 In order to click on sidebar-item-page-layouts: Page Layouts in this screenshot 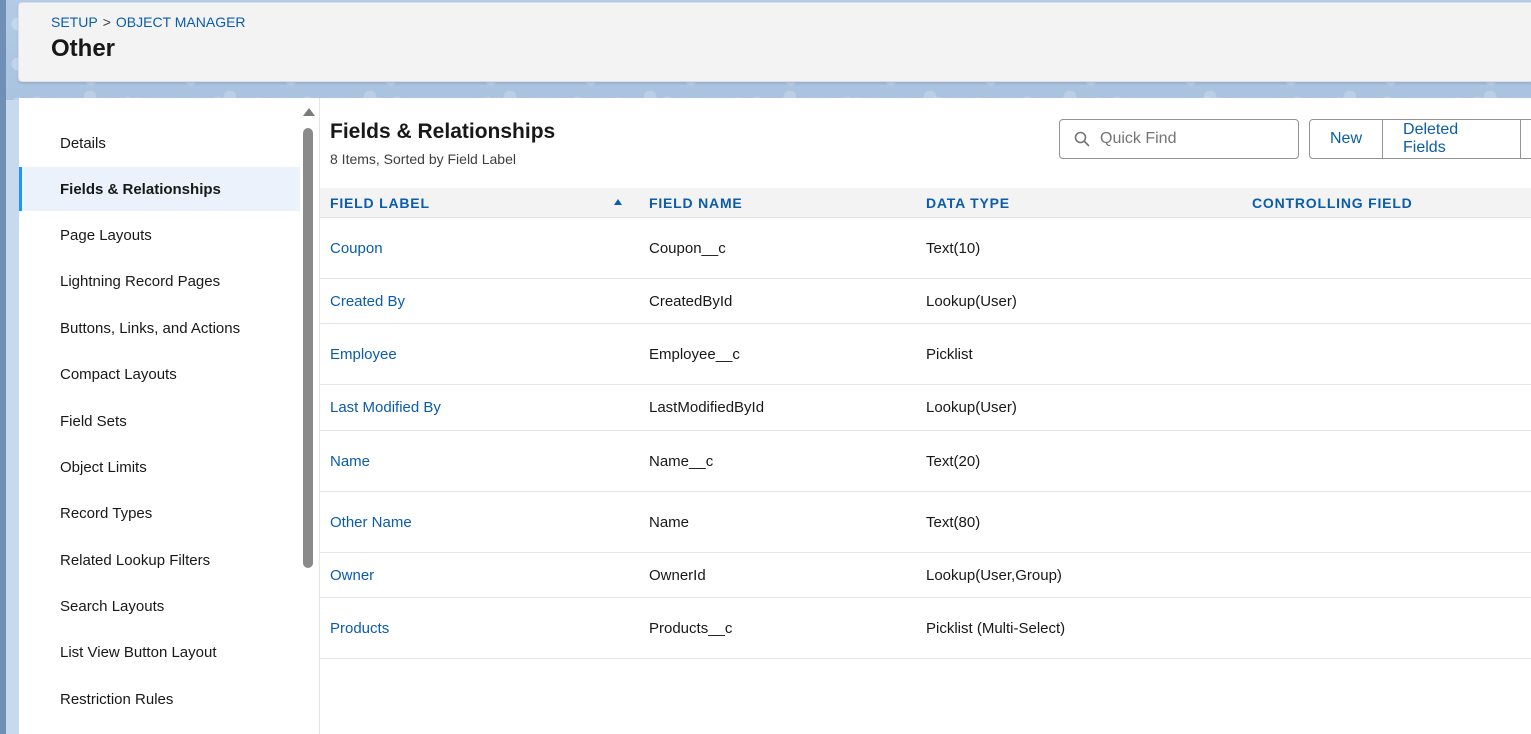, I will do `click(159, 235)`.